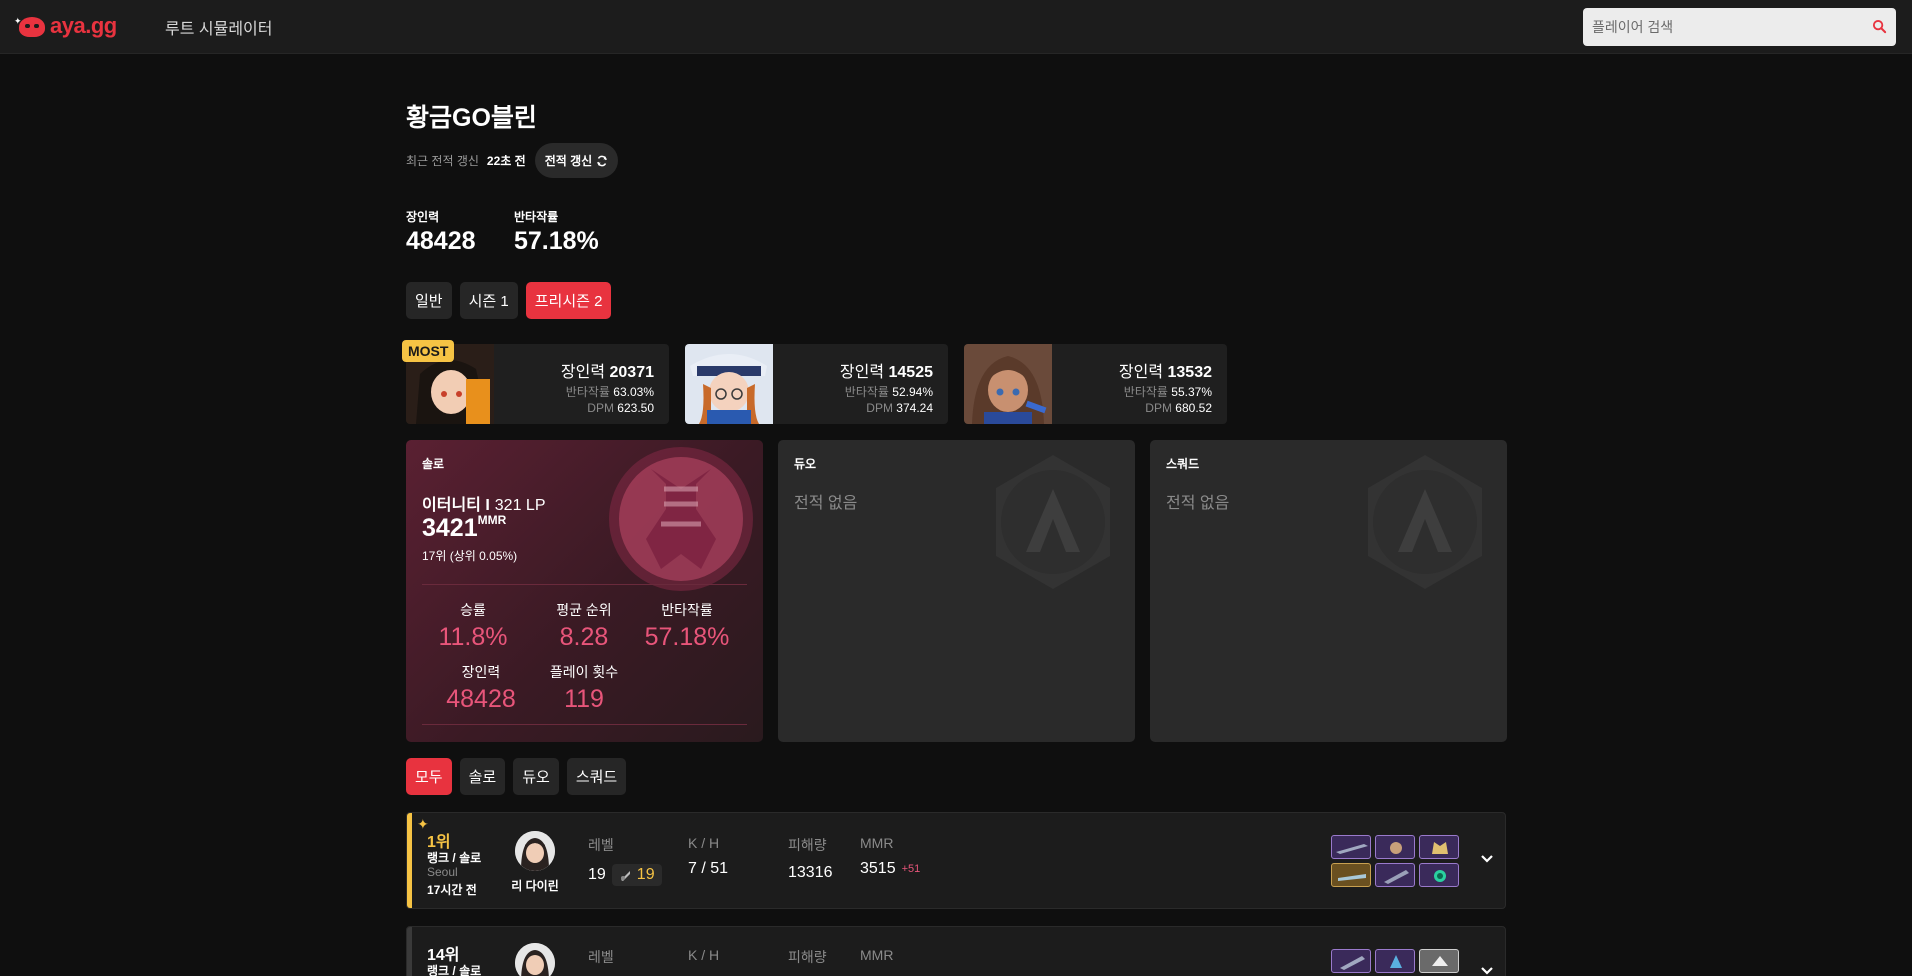 The height and width of the screenshot is (976, 1912). What do you see at coordinates (708, 868) in the screenshot?
I see `kh-value: 7 / 51` at bounding box center [708, 868].